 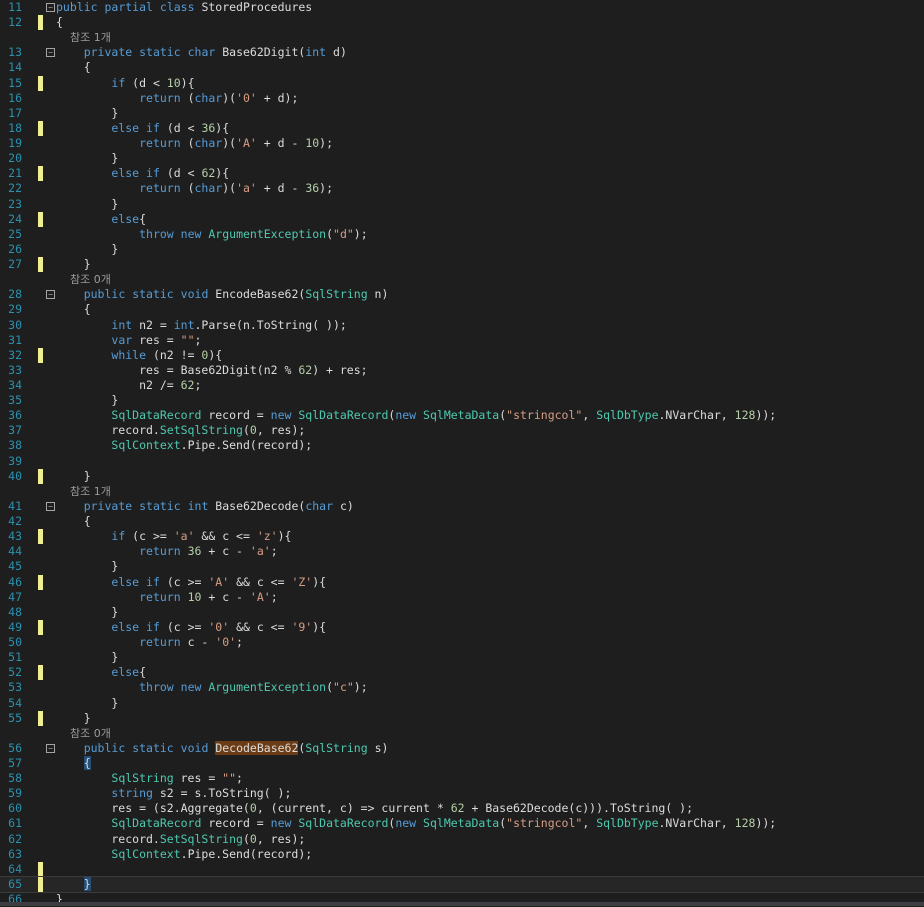 I want to click on line-number: 64, so click(x=15, y=868).